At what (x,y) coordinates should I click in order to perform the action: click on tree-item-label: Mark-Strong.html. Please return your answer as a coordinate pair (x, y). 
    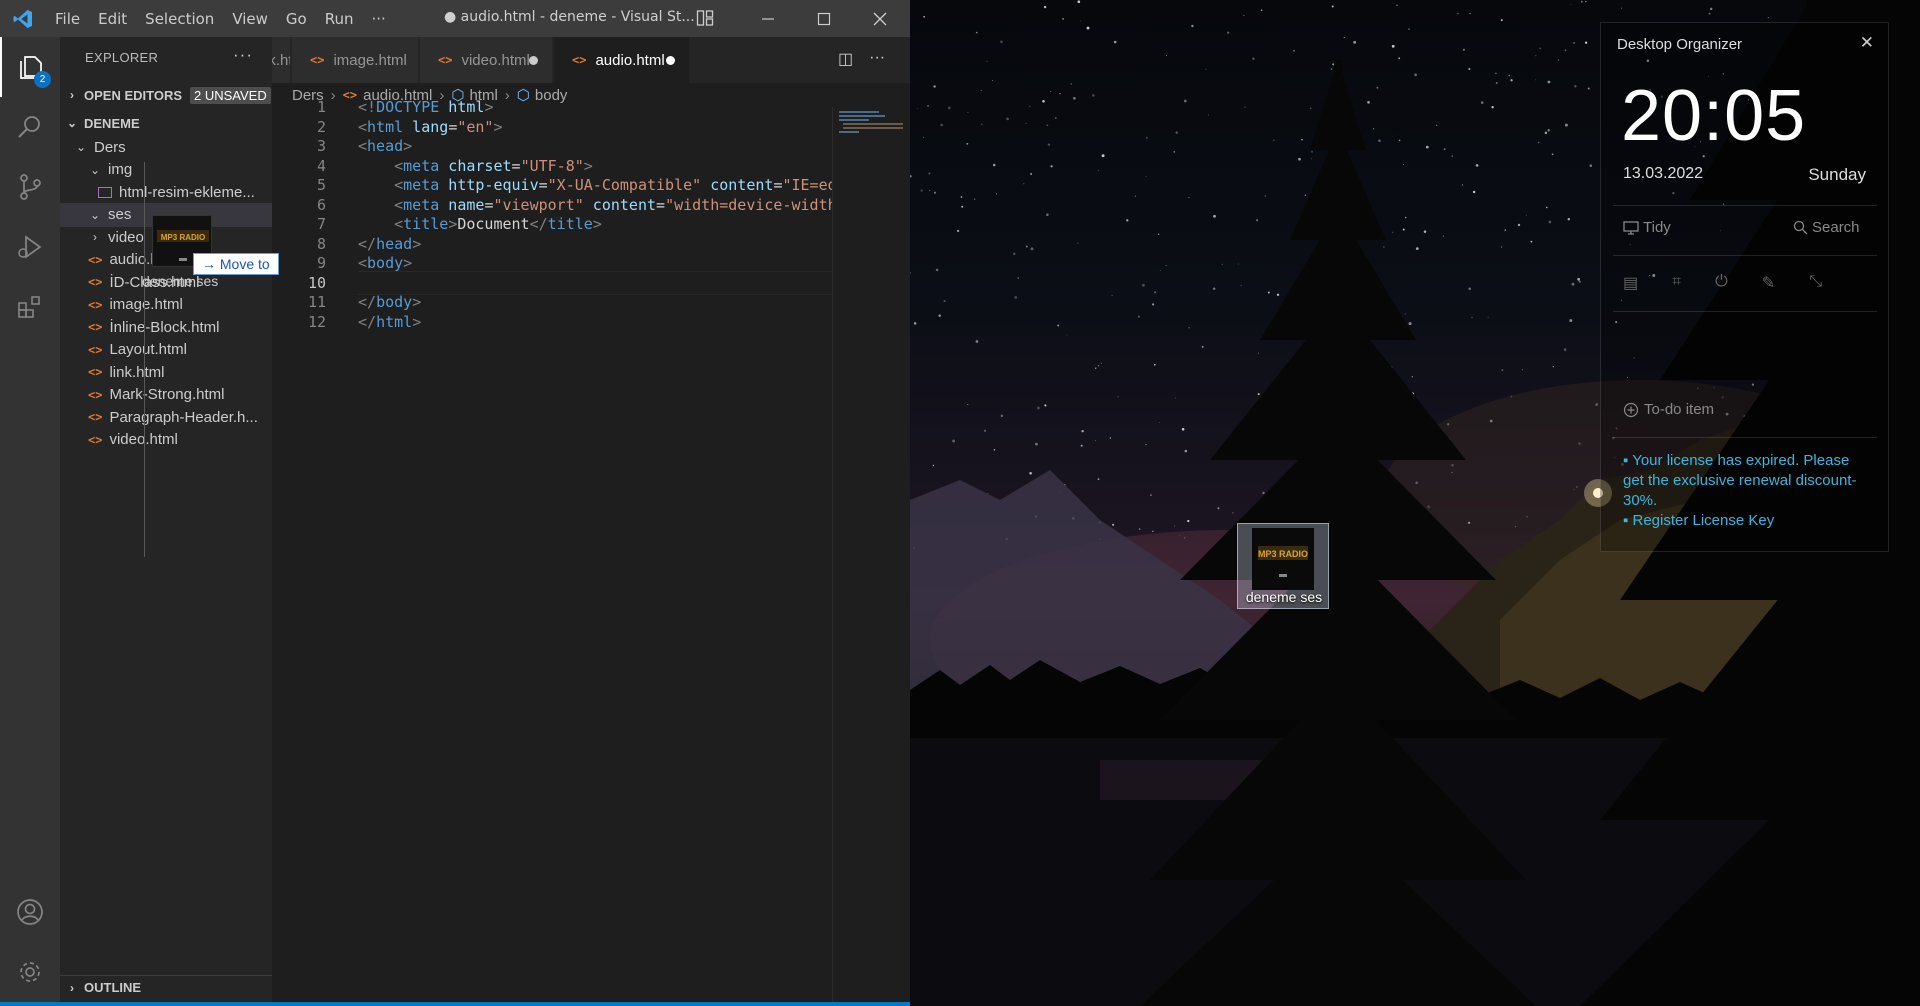
    Looking at the image, I should click on (167, 394).